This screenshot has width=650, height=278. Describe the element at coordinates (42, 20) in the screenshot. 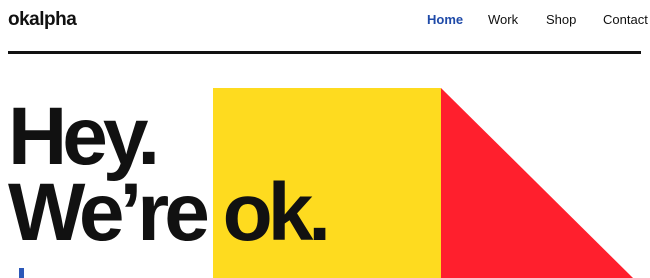

I see `site-logo: okalpha` at that location.